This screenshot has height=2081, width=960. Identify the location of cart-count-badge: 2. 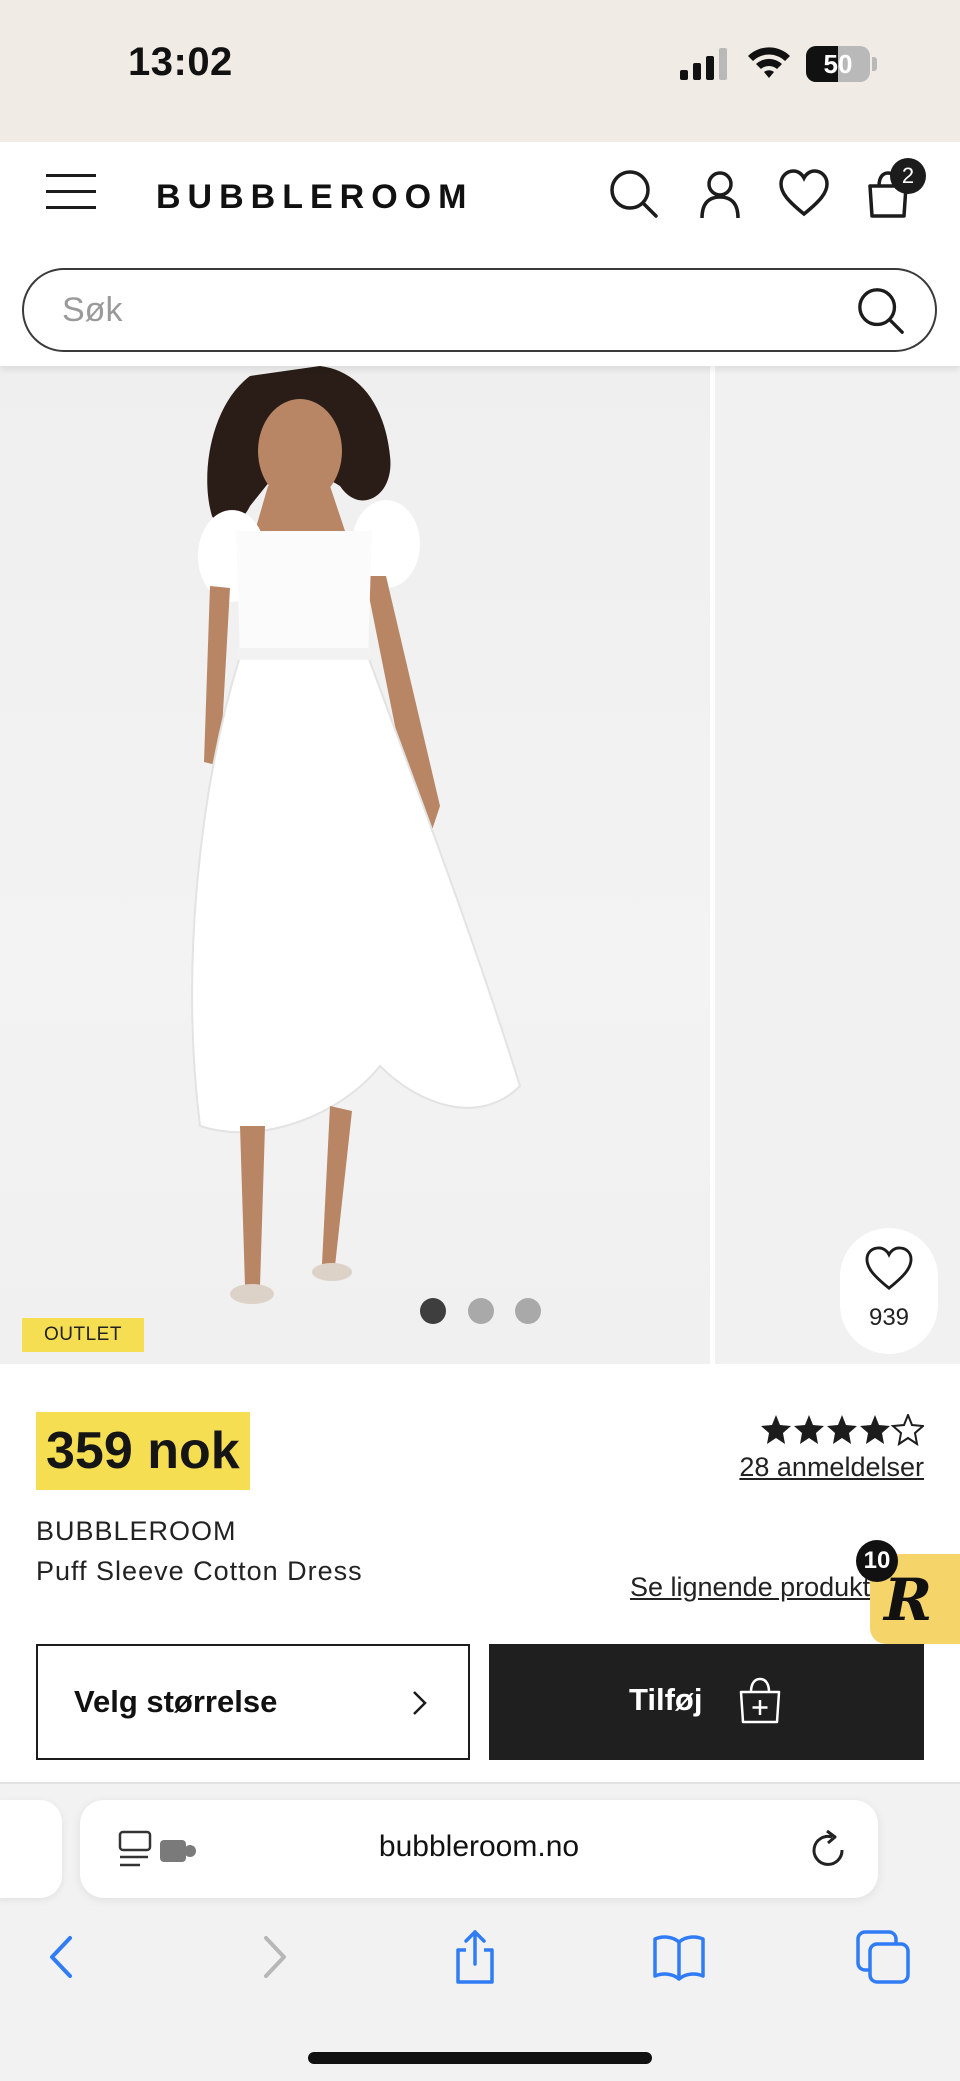
(908, 176).